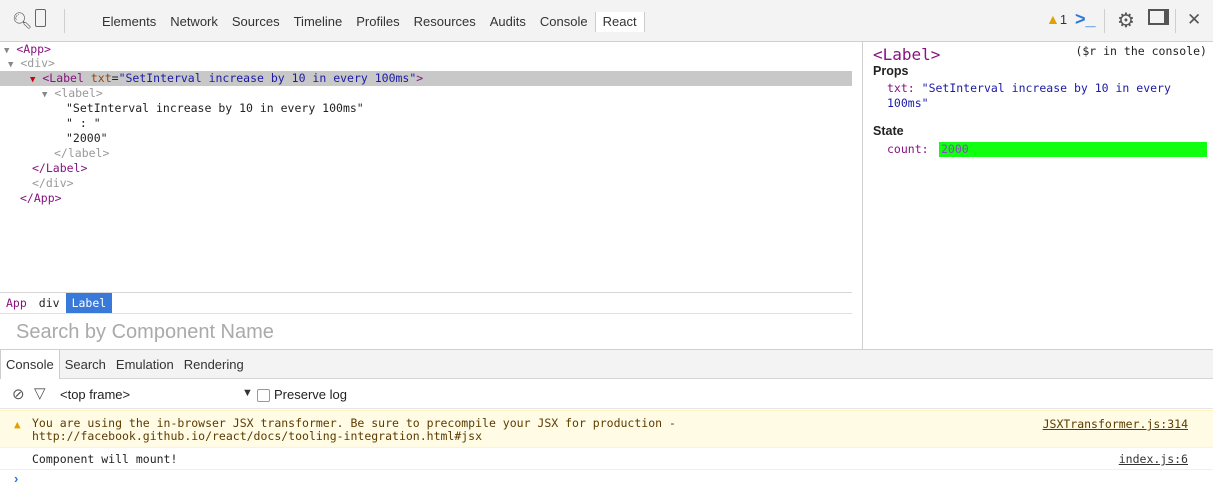 The width and height of the screenshot is (1213, 486). What do you see at coordinates (101, 78) in the screenshot?
I see `attr-name: txt` at bounding box center [101, 78].